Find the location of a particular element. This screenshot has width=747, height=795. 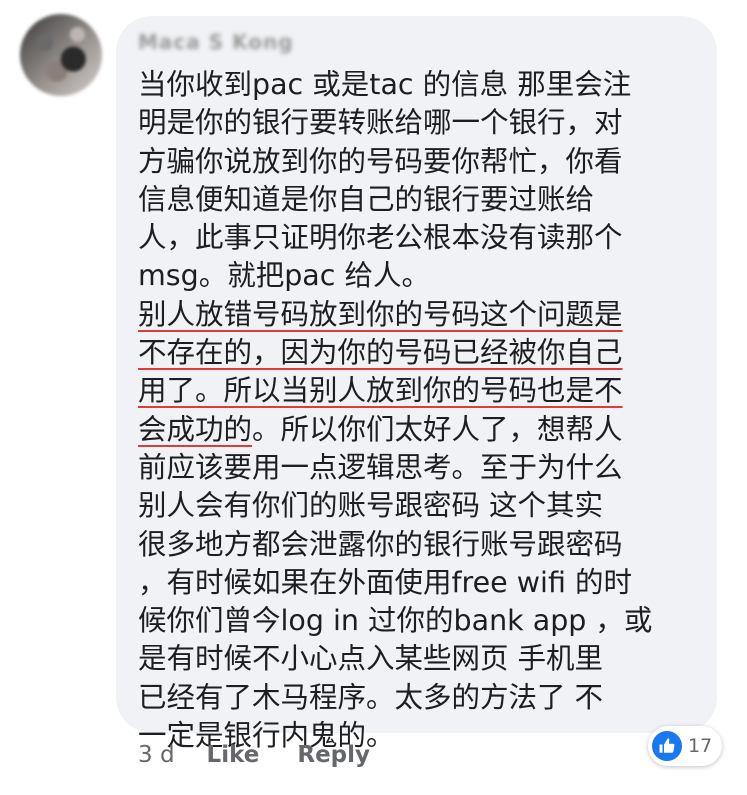

comment-line: 人，此事只证明你老公根本没有读那个 is located at coordinates (423, 238).